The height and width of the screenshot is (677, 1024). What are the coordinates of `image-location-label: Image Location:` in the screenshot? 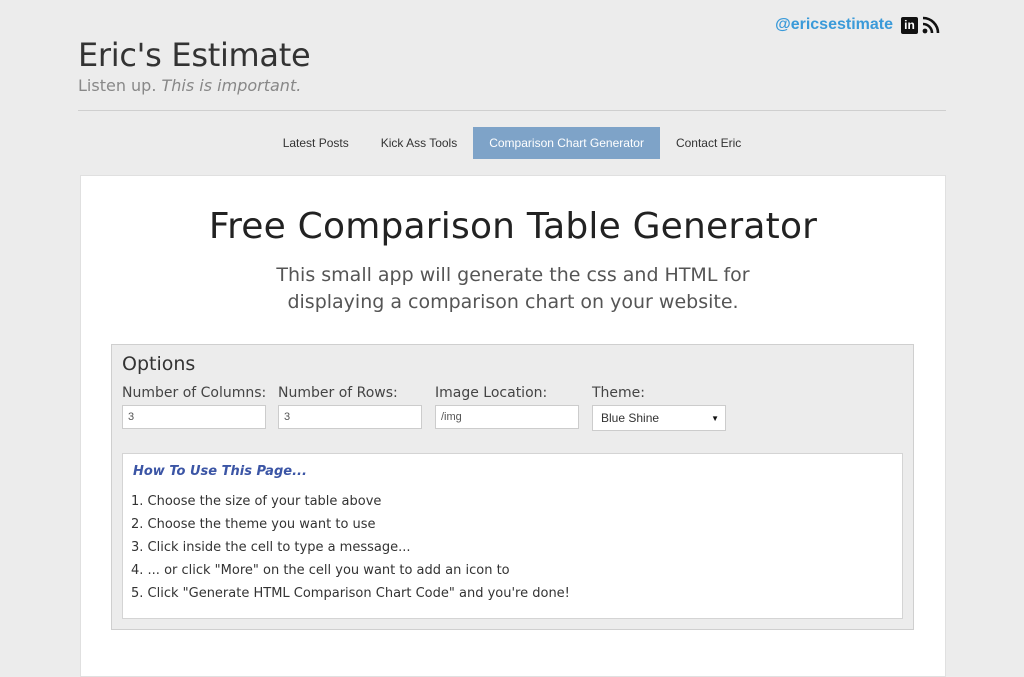 It's located at (491, 393).